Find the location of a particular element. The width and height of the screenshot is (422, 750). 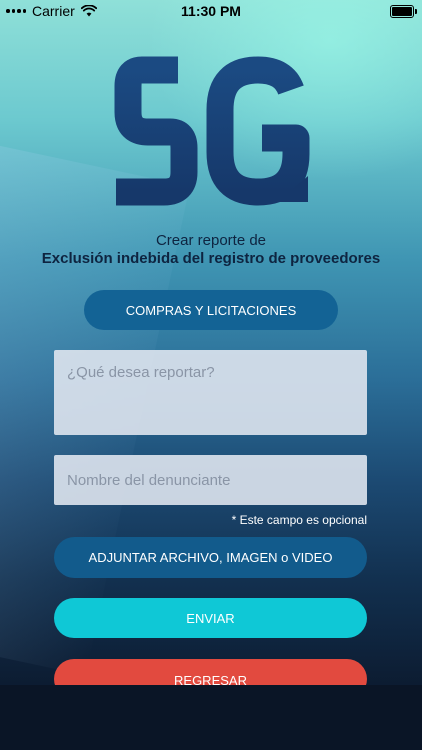

clock: 11:30 PM is located at coordinates (211, 11).